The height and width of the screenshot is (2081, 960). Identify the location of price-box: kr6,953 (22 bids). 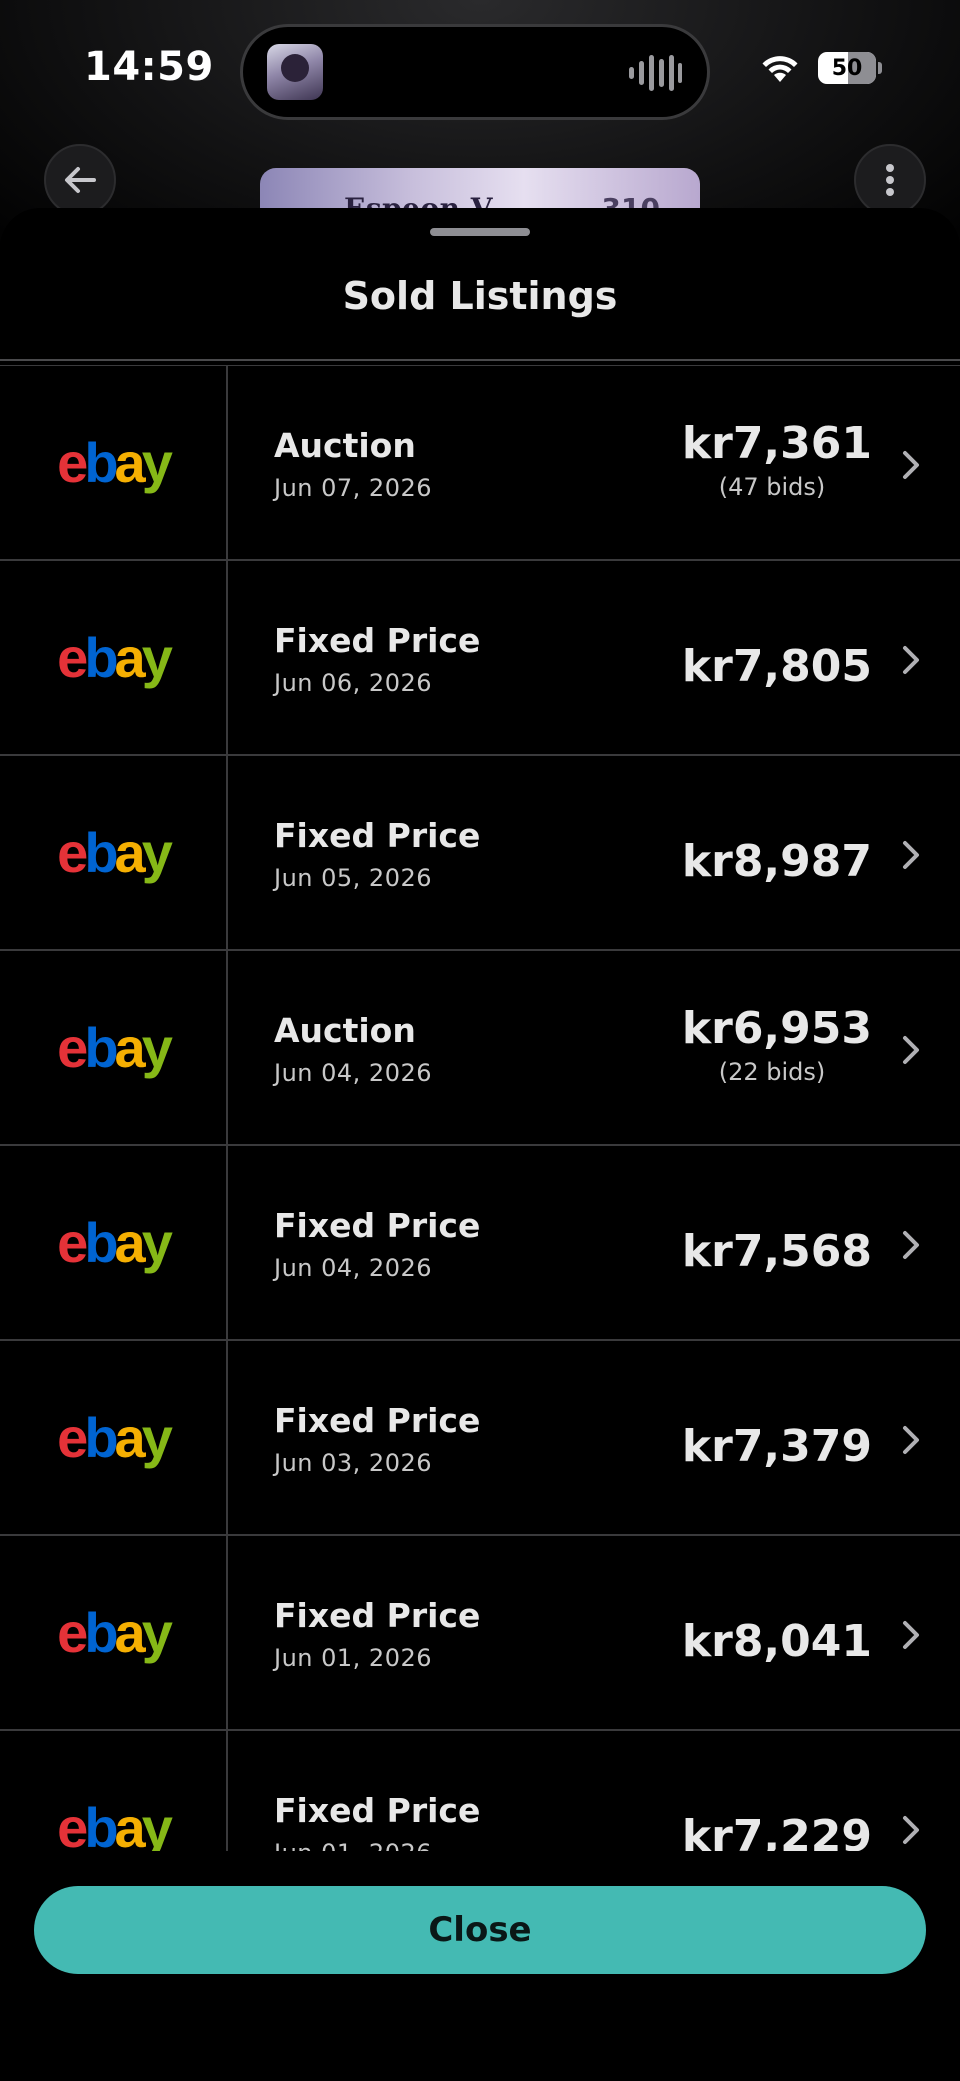
(742, 1044).